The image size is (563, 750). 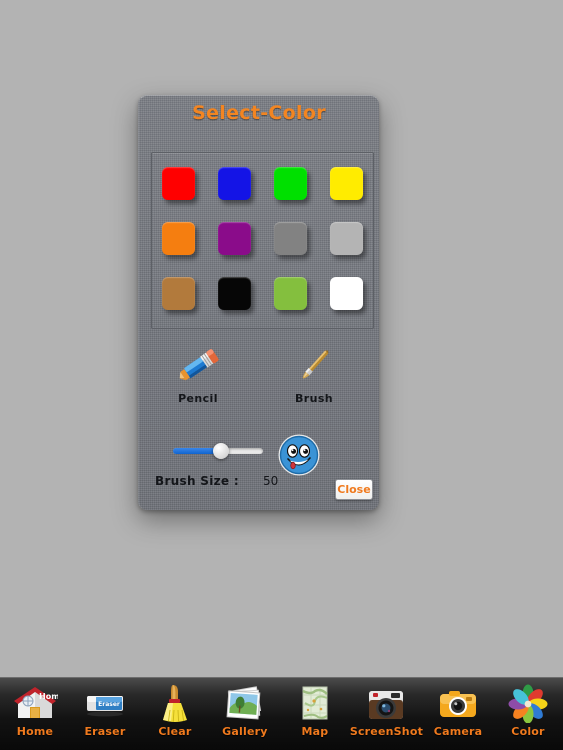 I want to click on brush-icon, so click(x=314, y=366).